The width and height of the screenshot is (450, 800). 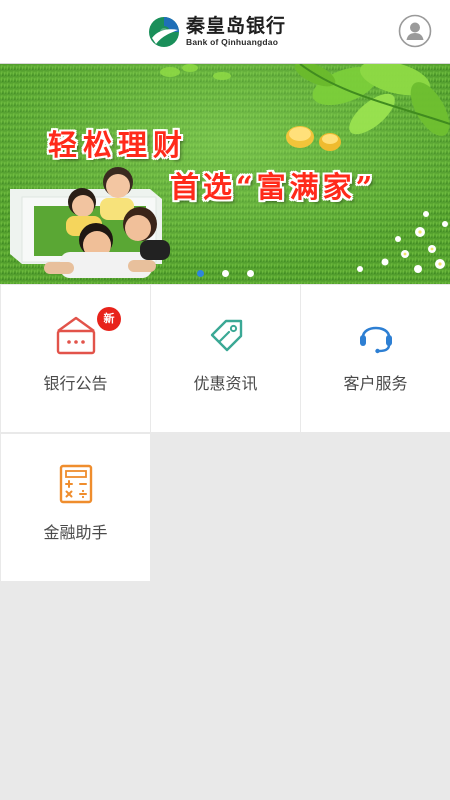 I want to click on menu-item-label: 银行公告, so click(x=75, y=383).